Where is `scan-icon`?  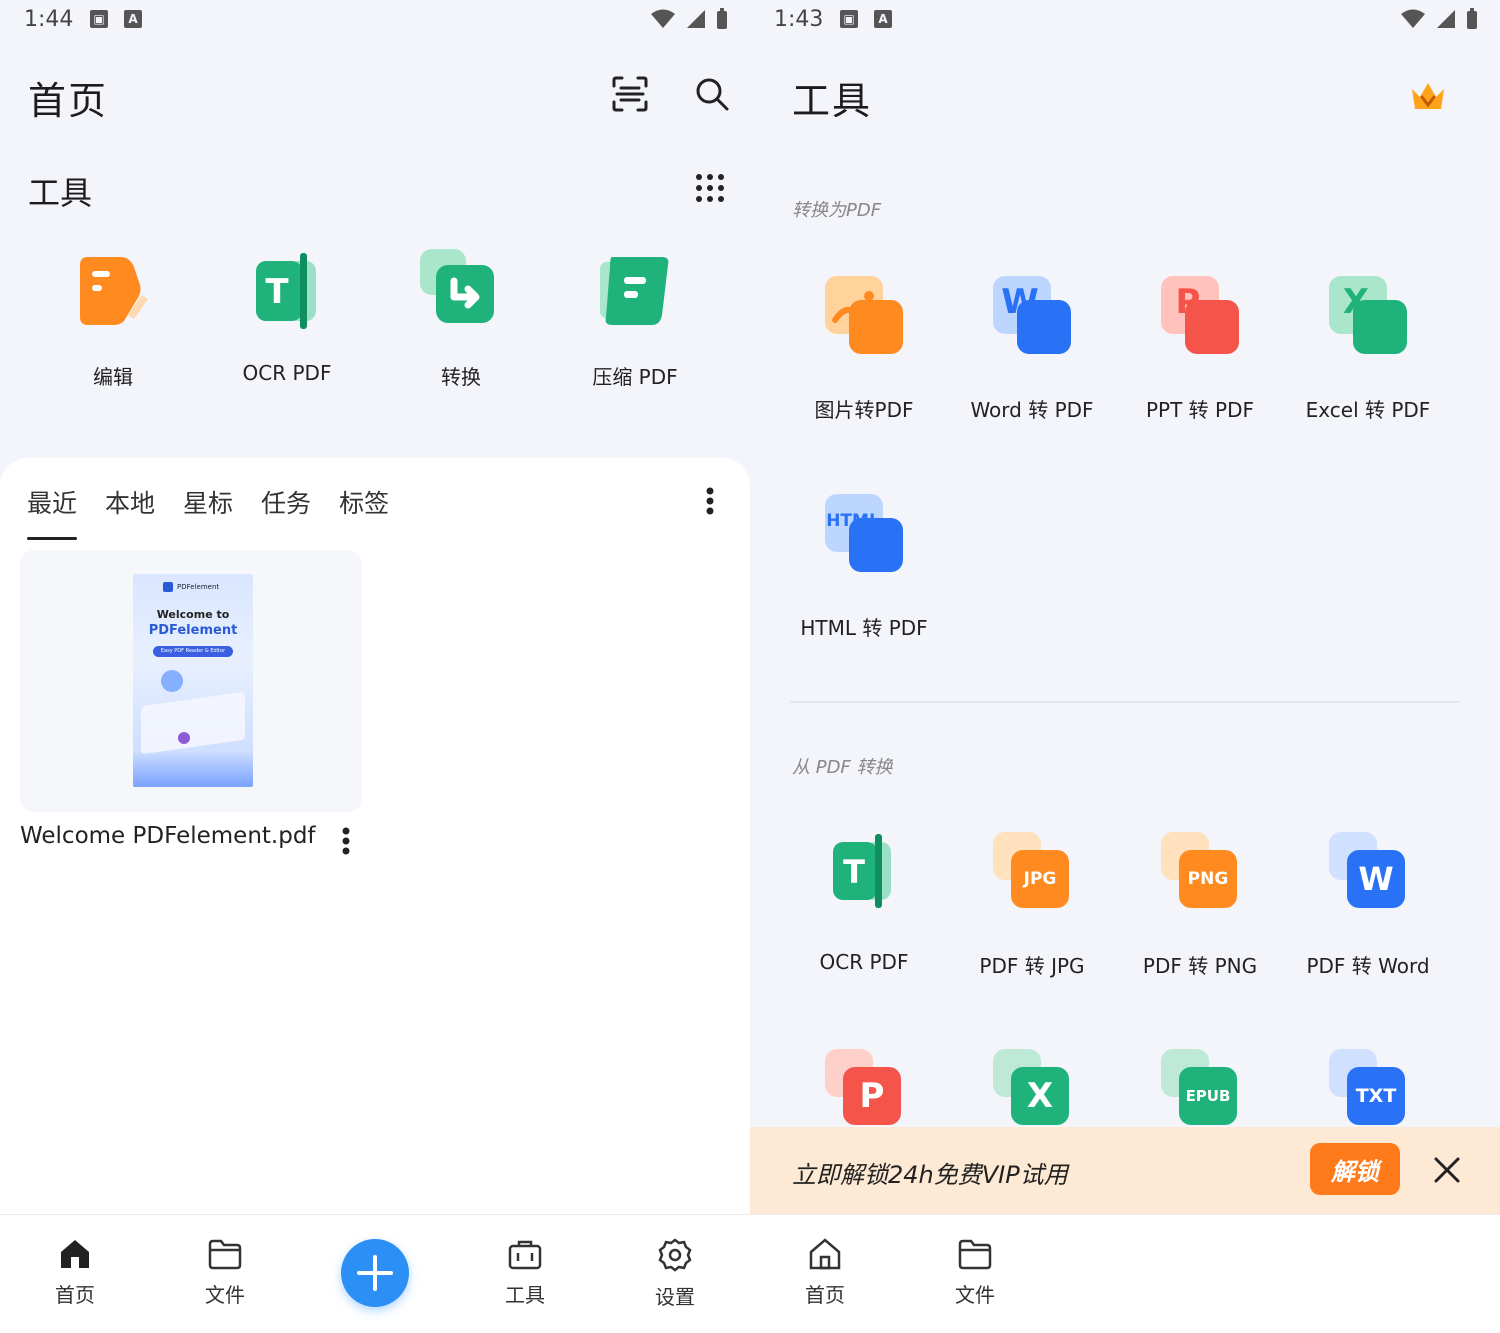
scan-icon is located at coordinates (630, 94).